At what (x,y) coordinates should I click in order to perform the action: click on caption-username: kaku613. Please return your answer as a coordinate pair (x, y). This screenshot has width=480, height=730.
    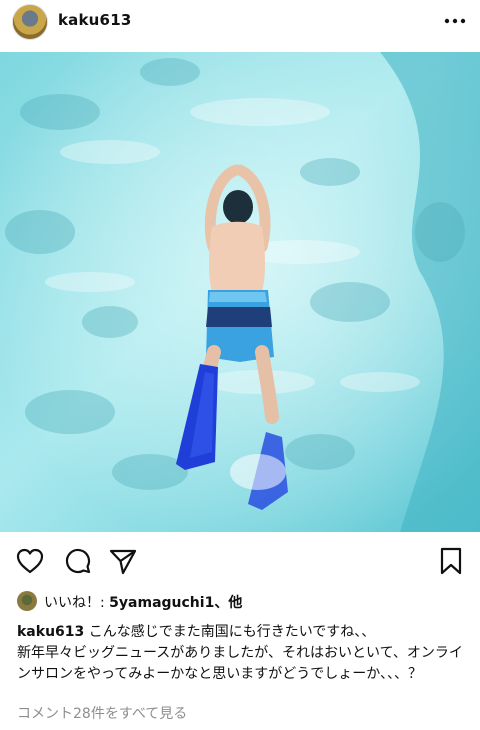
    Looking at the image, I should click on (50, 632).